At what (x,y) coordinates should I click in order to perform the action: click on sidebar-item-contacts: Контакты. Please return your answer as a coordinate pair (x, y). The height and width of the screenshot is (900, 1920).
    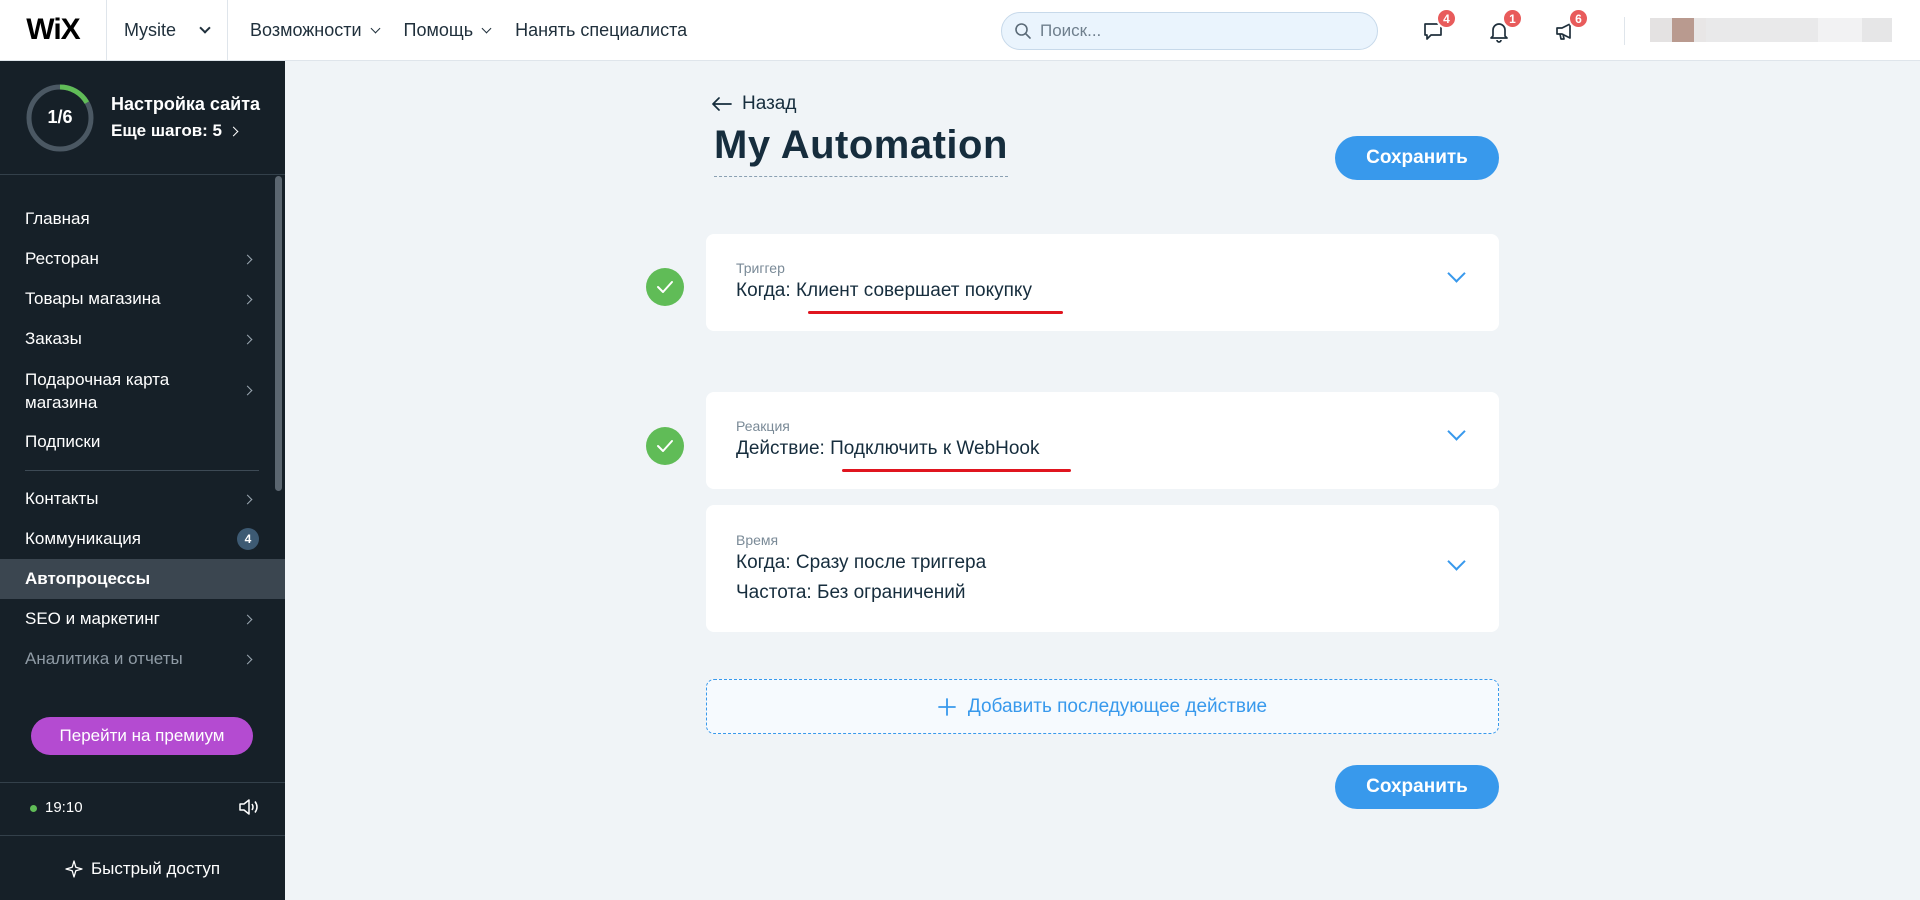
    Looking at the image, I should click on (142, 499).